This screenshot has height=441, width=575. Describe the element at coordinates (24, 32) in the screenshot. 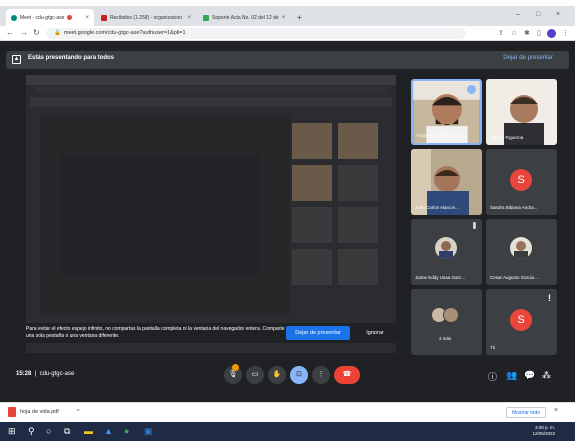

I see `forward-icon: →` at that location.